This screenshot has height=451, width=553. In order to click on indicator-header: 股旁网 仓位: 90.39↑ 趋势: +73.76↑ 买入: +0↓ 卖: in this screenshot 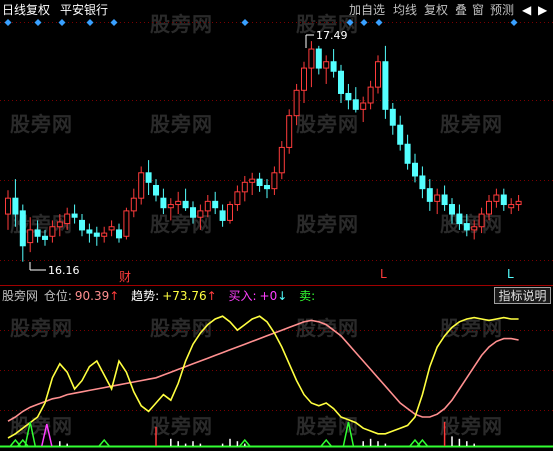, I will do `click(158, 296)`.